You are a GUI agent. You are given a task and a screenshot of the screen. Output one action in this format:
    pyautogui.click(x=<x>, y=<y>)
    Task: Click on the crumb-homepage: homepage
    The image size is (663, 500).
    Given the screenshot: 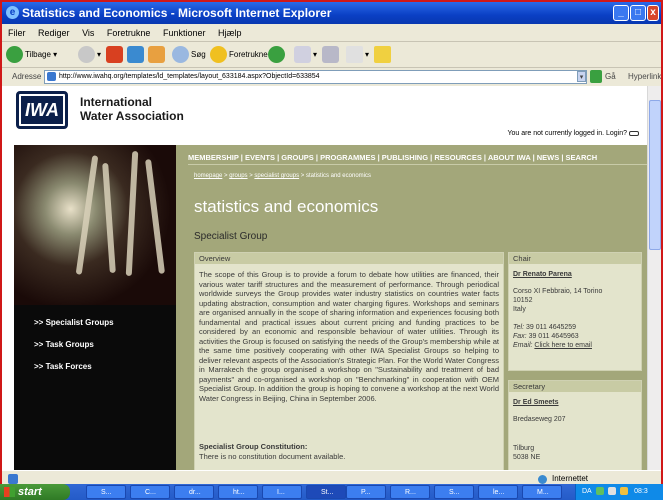 What is the action you would take?
    pyautogui.click(x=208, y=176)
    